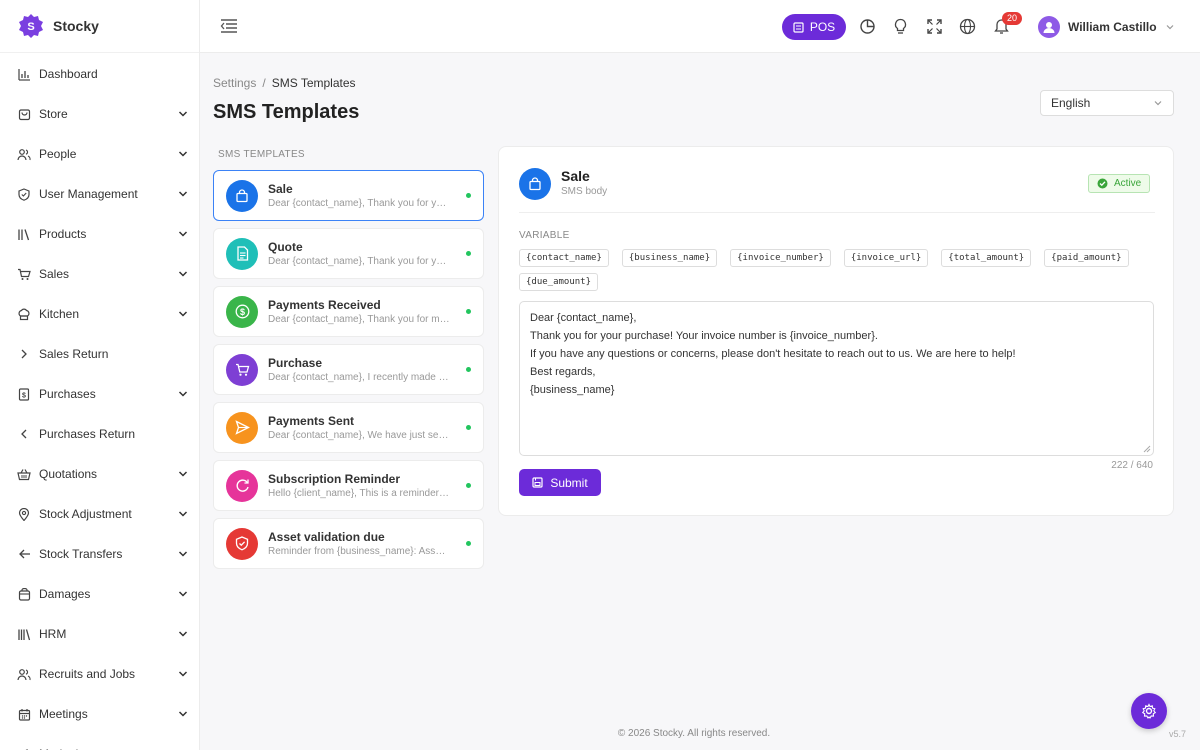 The image size is (1200, 750). I want to click on sidebar-item-recruits-and-jobs: Recruits and Jobs, so click(99, 674).